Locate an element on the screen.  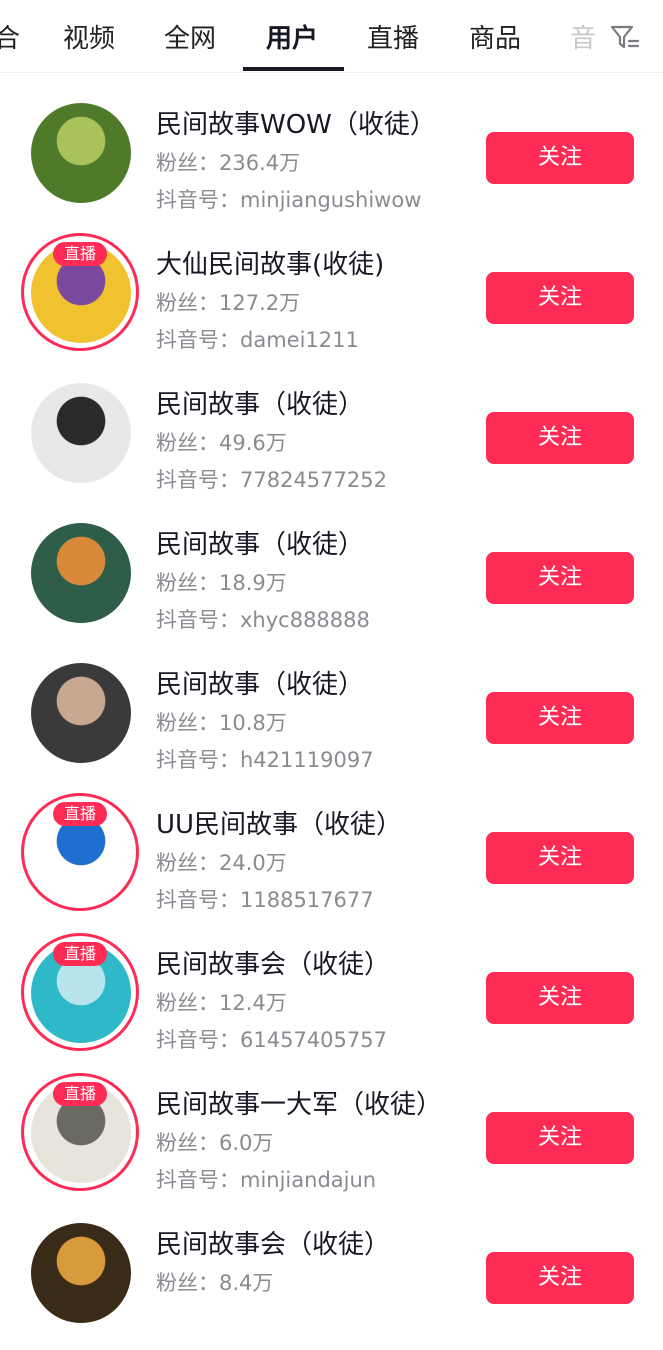
user-name: 大仙民间故事(收徒) is located at coordinates (270, 262).